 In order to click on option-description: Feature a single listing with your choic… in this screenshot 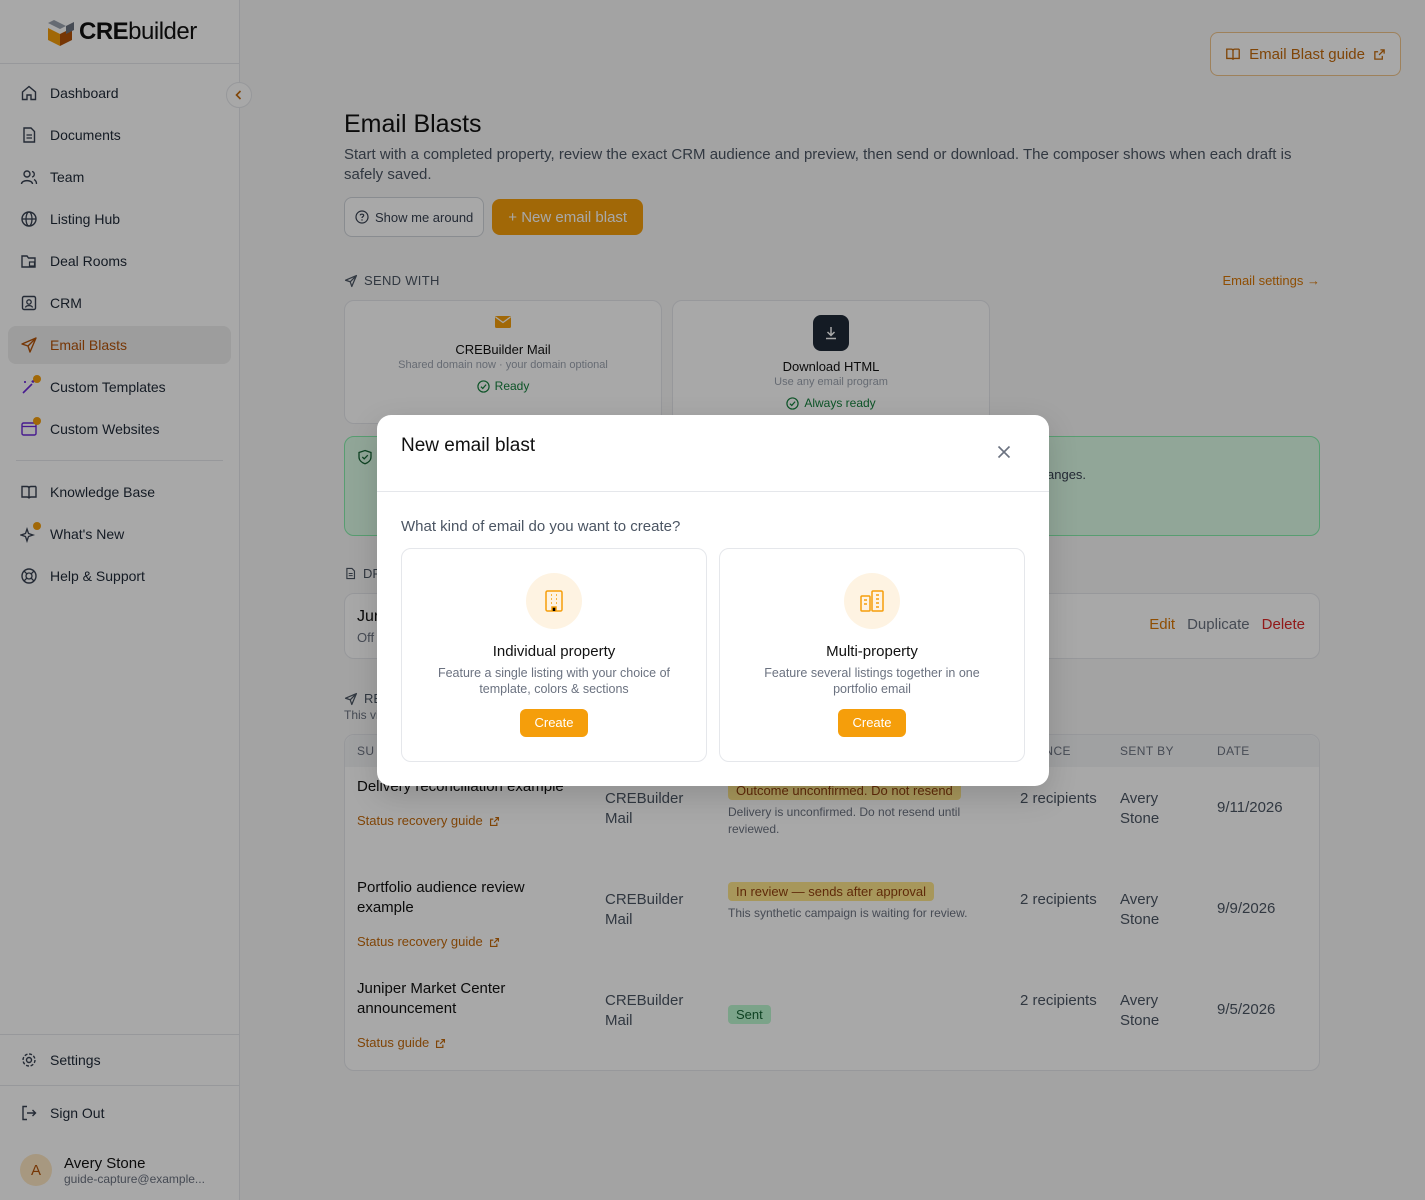, I will do `click(554, 681)`.